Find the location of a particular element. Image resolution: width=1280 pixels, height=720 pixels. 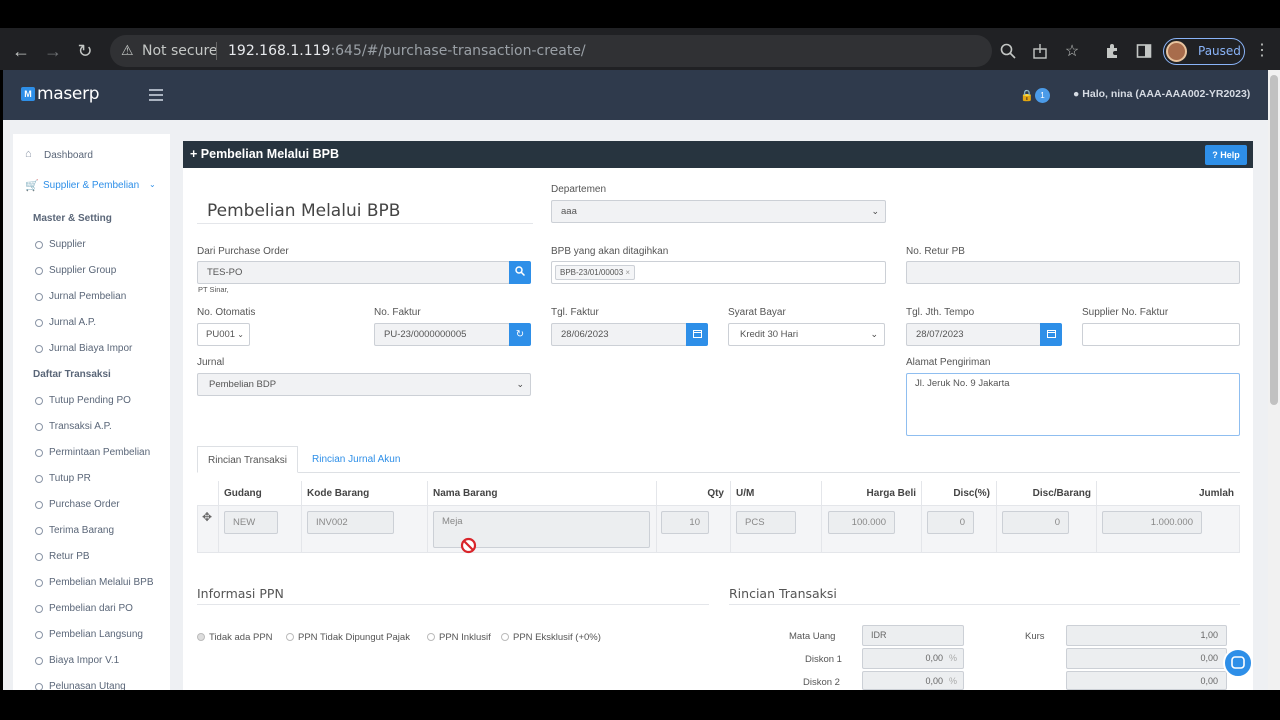

tab-rincian-jurnal-akun: Rincian Jurnal Akun is located at coordinates (356, 459).